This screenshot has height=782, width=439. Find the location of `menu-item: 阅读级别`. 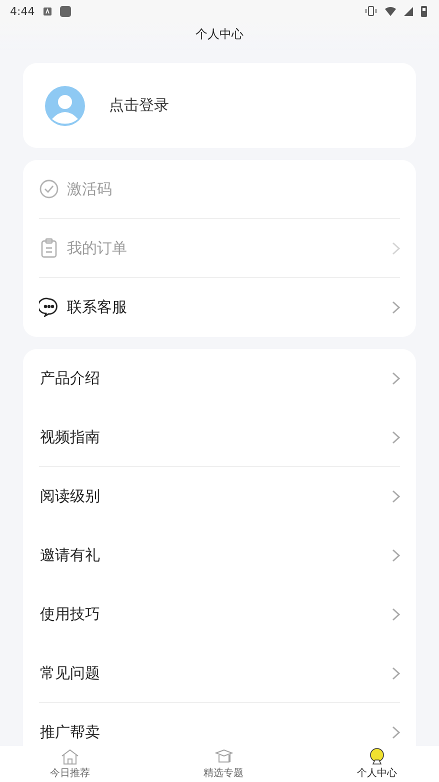

menu-item: 阅读级别 is located at coordinates (219, 496).